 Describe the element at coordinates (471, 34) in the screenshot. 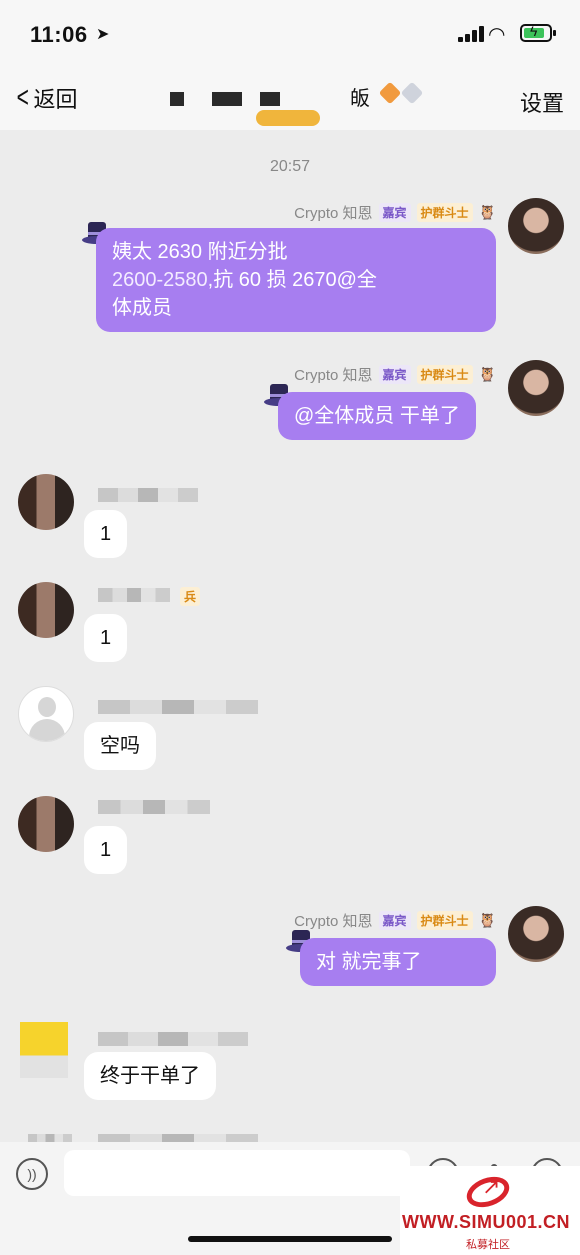

I see `cellular-signal-icon` at that location.